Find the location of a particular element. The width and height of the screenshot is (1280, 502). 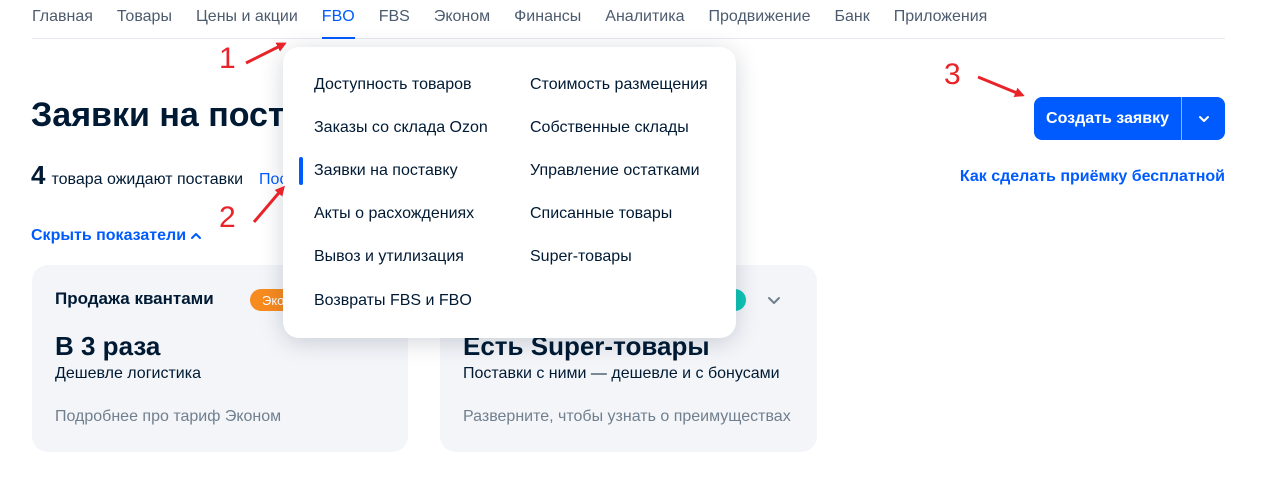

menu-item-own-warehouses: Собственные склады is located at coordinates (609, 128).